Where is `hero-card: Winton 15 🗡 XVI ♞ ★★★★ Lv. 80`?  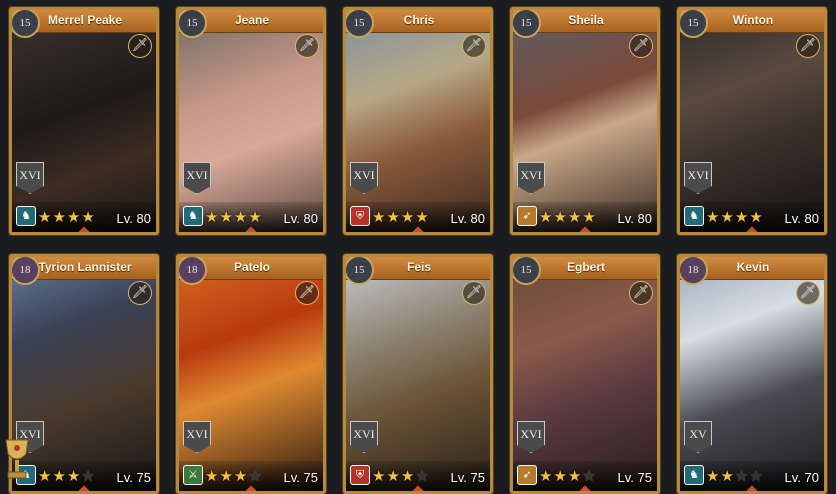 hero-card: Winton 15 🗡 XVI ♞ ★★★★ Lv. 80 is located at coordinates (752, 121).